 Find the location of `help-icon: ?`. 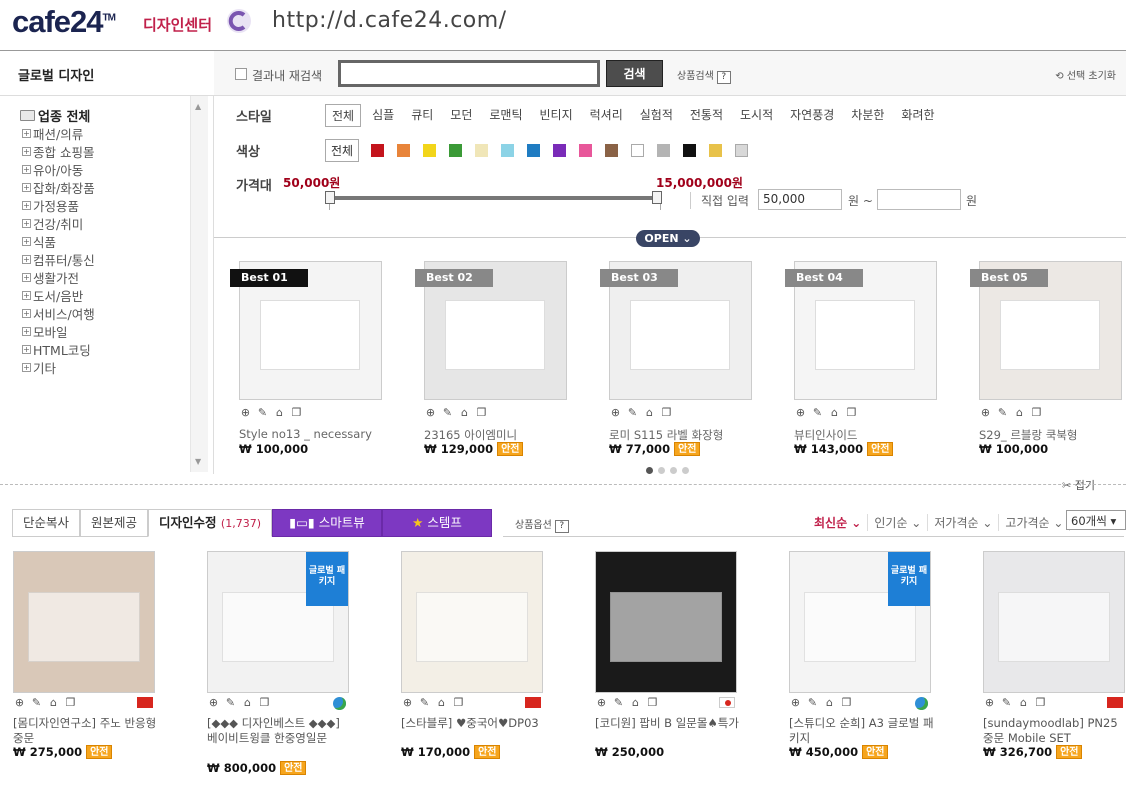

help-icon: ? is located at coordinates (723, 77).